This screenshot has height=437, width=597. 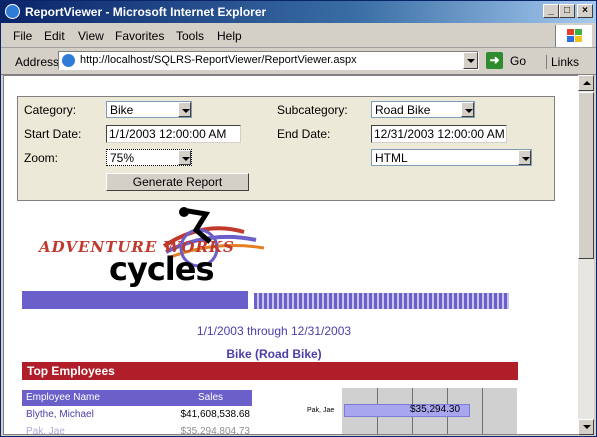 I want to click on header-band-right, so click(x=381, y=301).